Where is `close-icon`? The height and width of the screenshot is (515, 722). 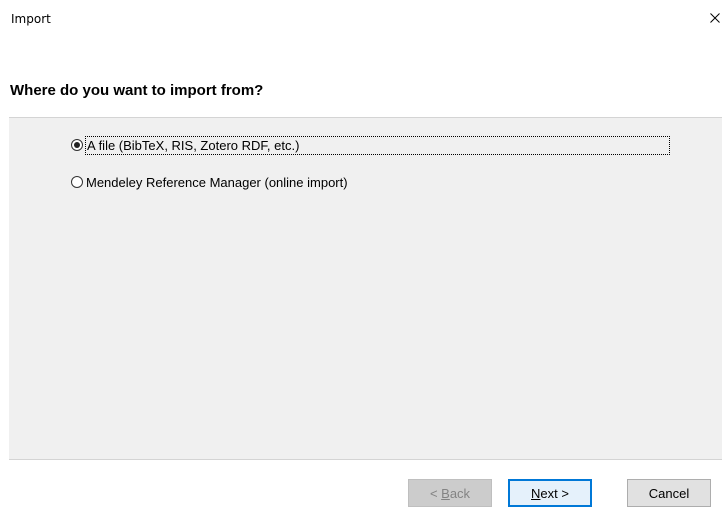 close-icon is located at coordinates (715, 18).